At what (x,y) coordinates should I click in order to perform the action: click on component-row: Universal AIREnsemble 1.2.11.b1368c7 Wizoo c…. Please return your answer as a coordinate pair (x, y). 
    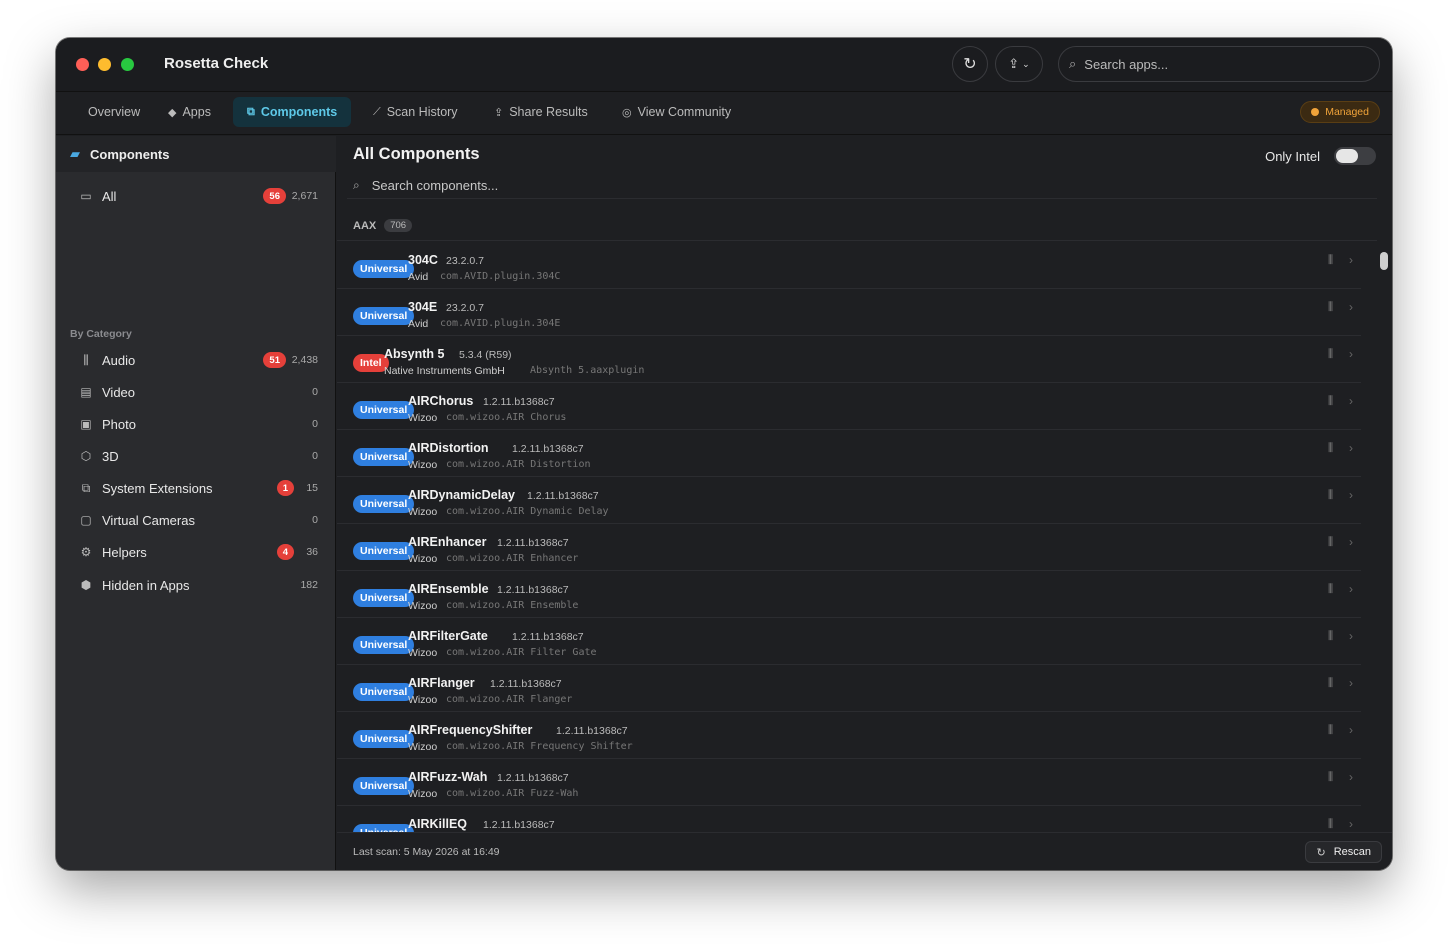
    Looking at the image, I should click on (849, 594).